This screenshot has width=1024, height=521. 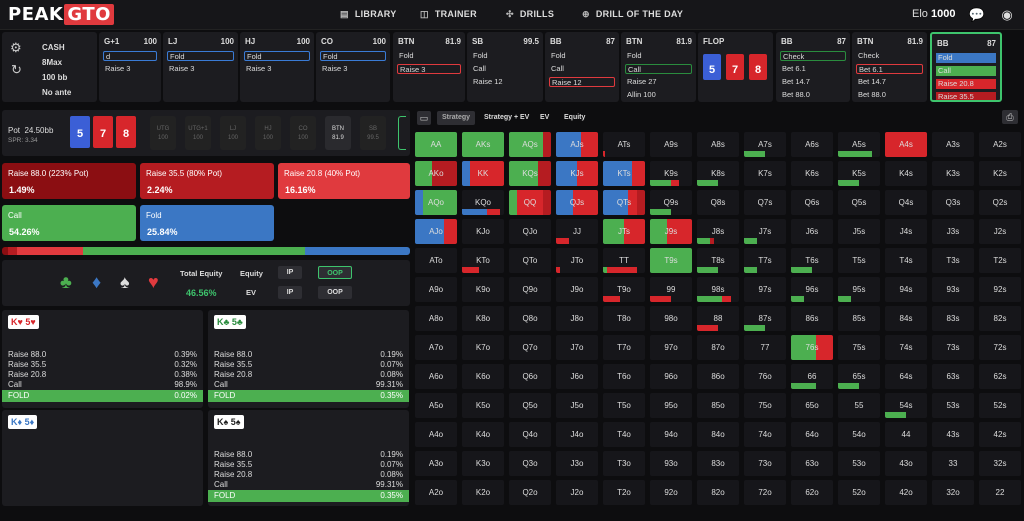 I want to click on hand-cell-87o: 87o, so click(x=718, y=347).